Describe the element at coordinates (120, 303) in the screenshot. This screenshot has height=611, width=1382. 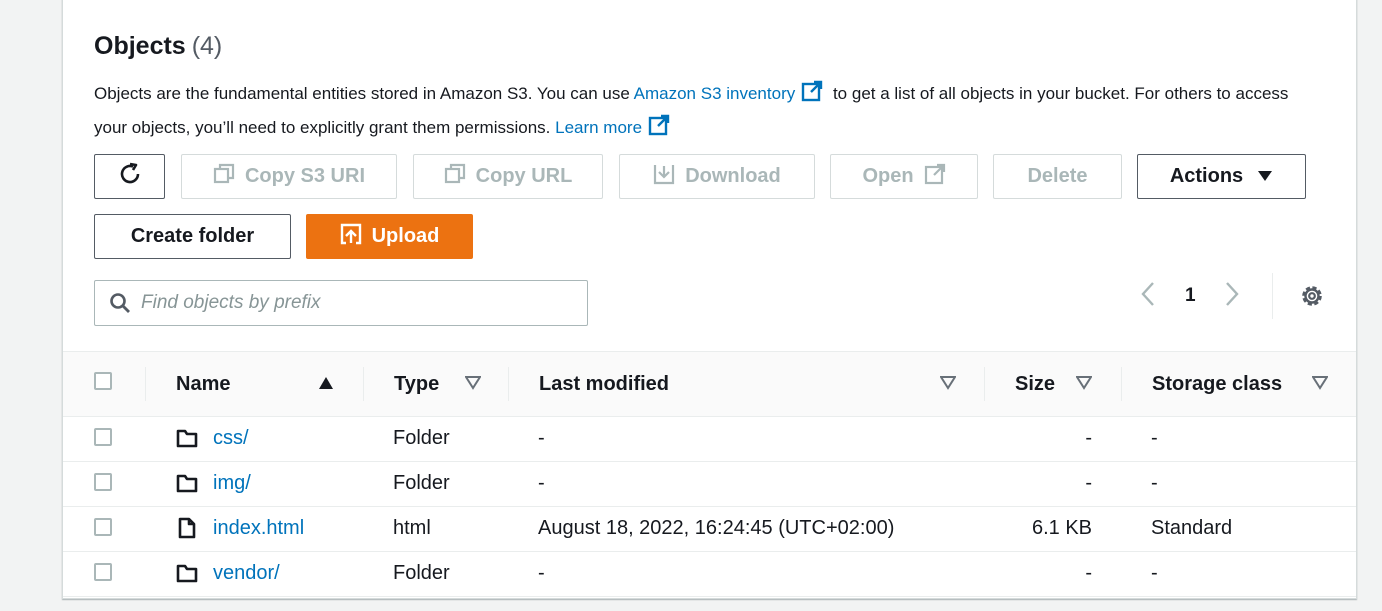
I see `search-icon` at that location.